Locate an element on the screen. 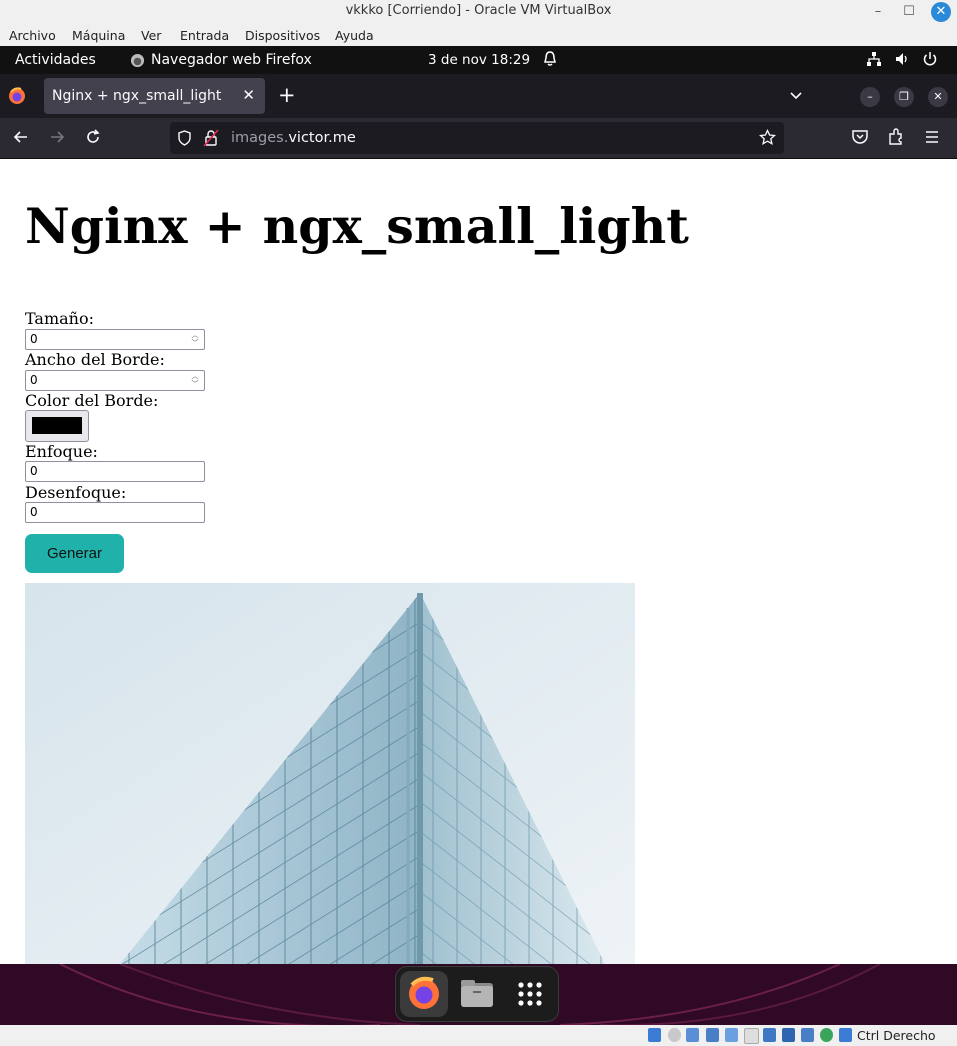  url-subdomain: images. is located at coordinates (260, 138).